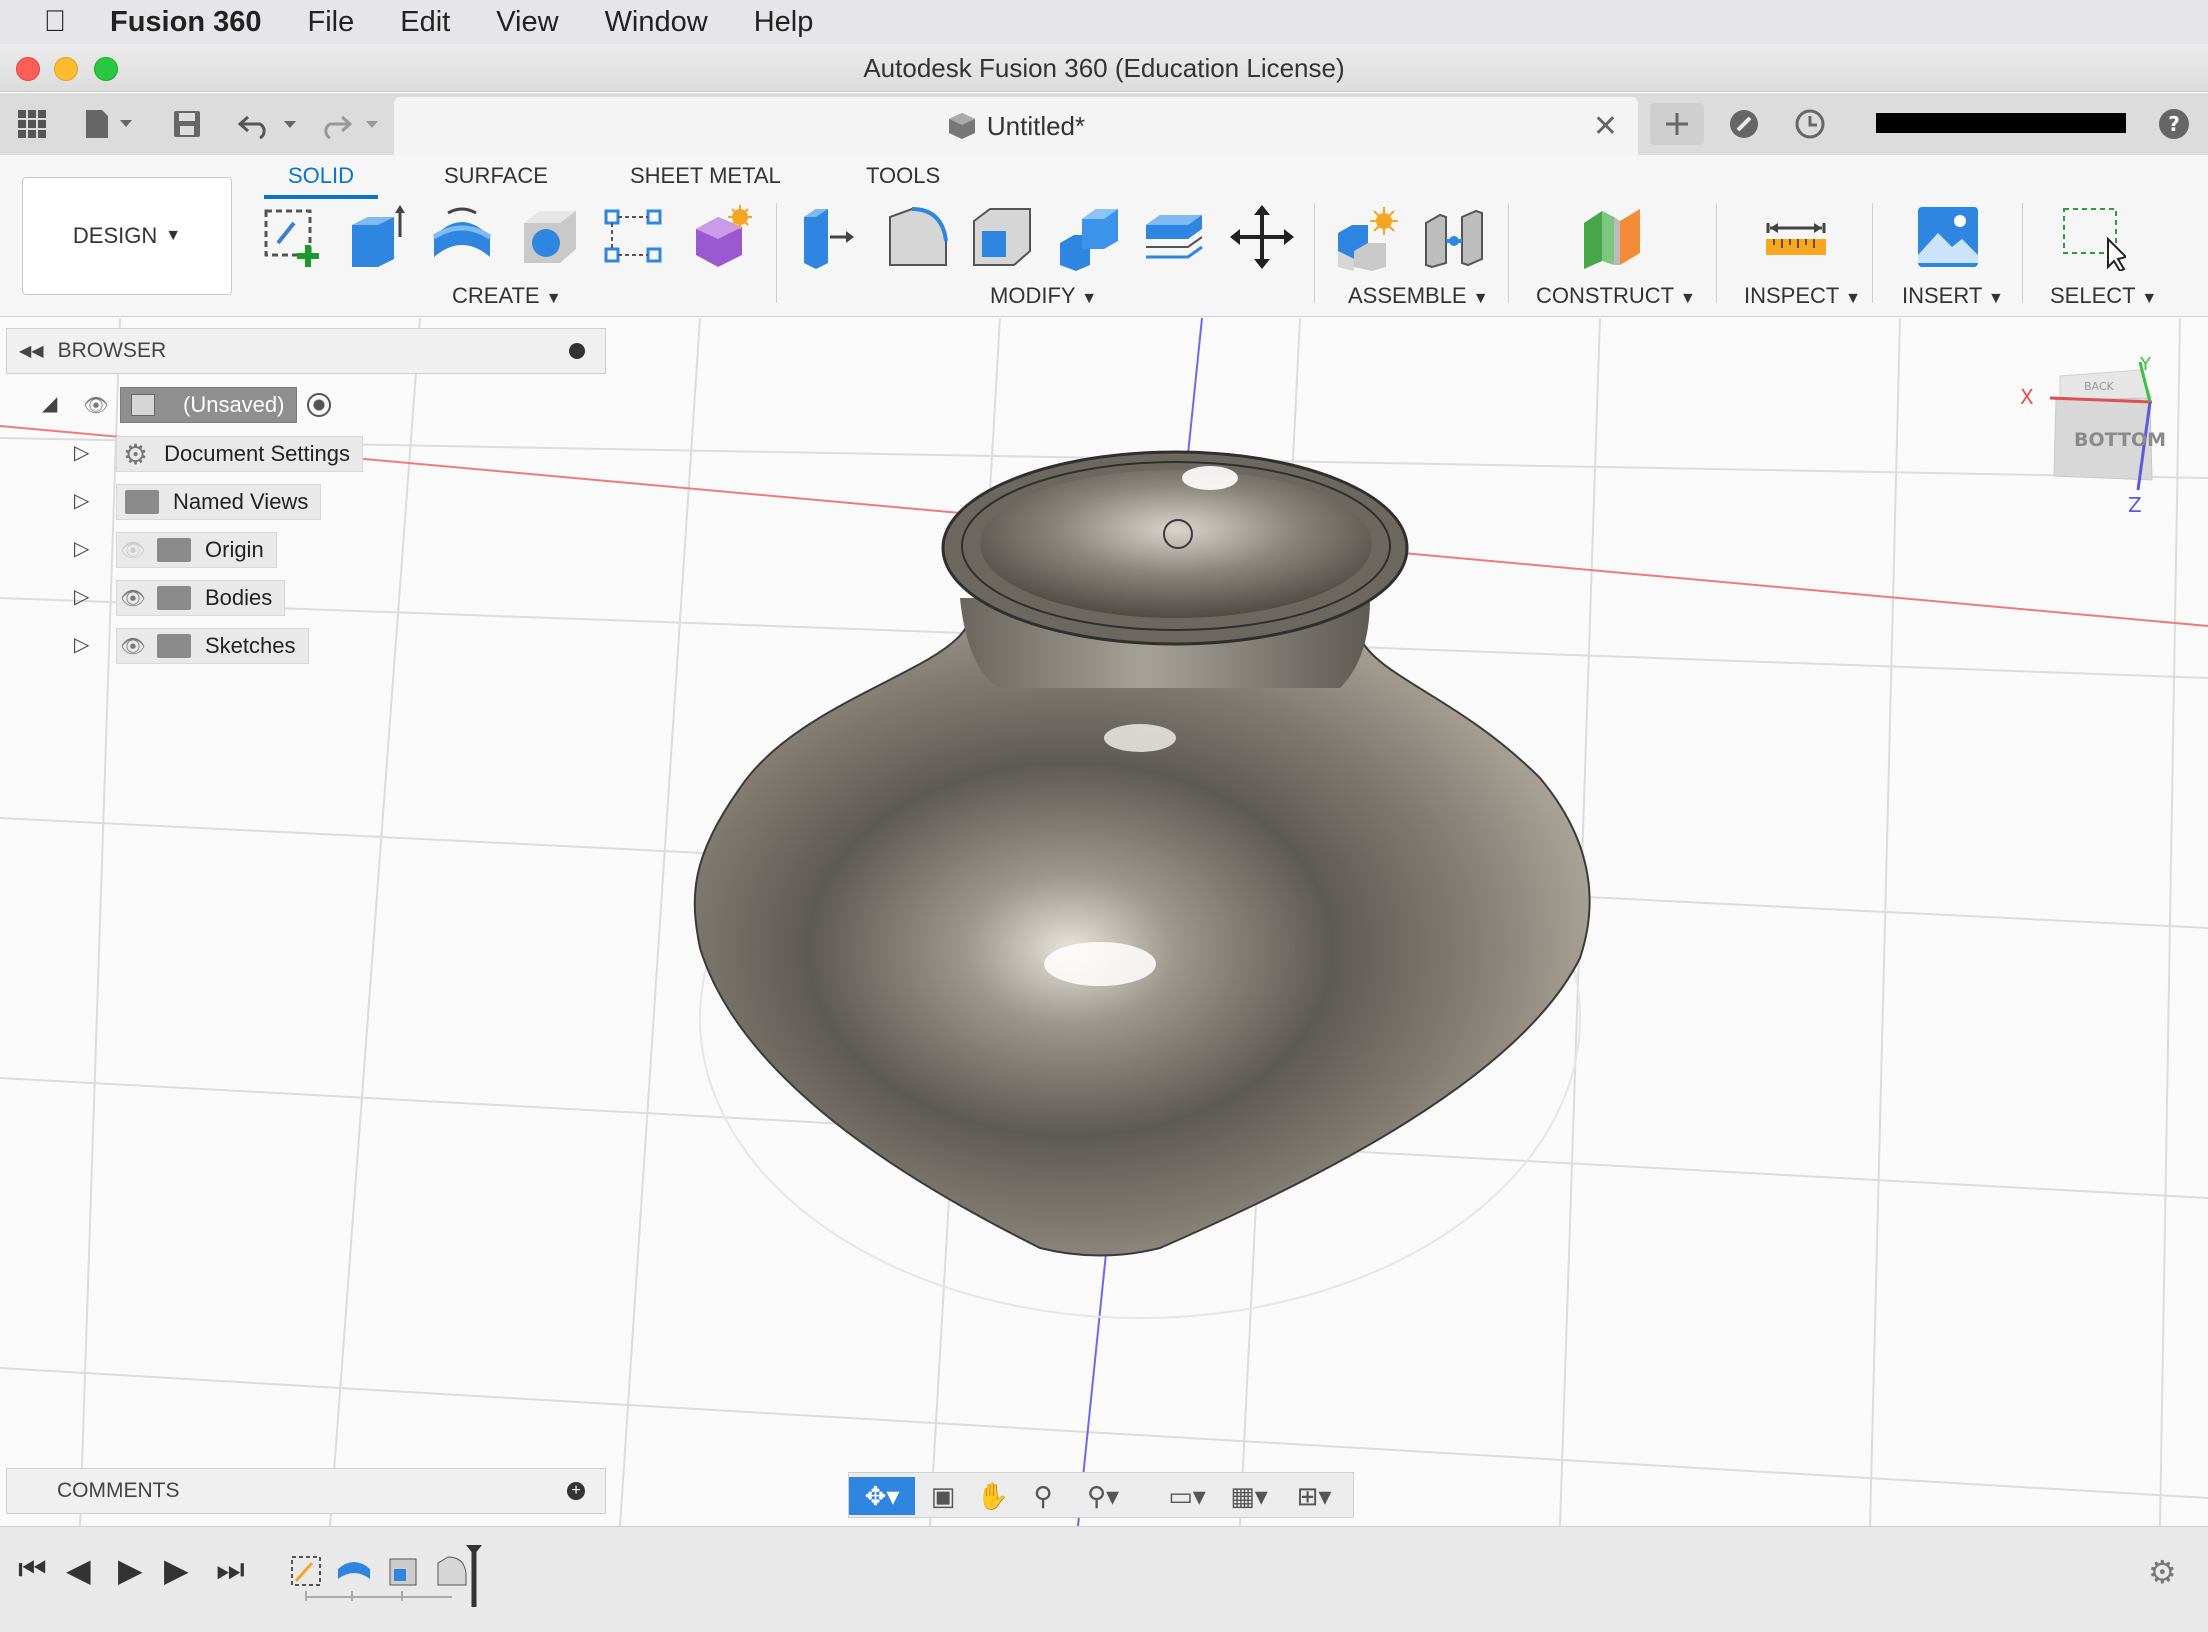 This screenshot has height=1632, width=2208. I want to click on move-copy-icon, so click(1262, 237).